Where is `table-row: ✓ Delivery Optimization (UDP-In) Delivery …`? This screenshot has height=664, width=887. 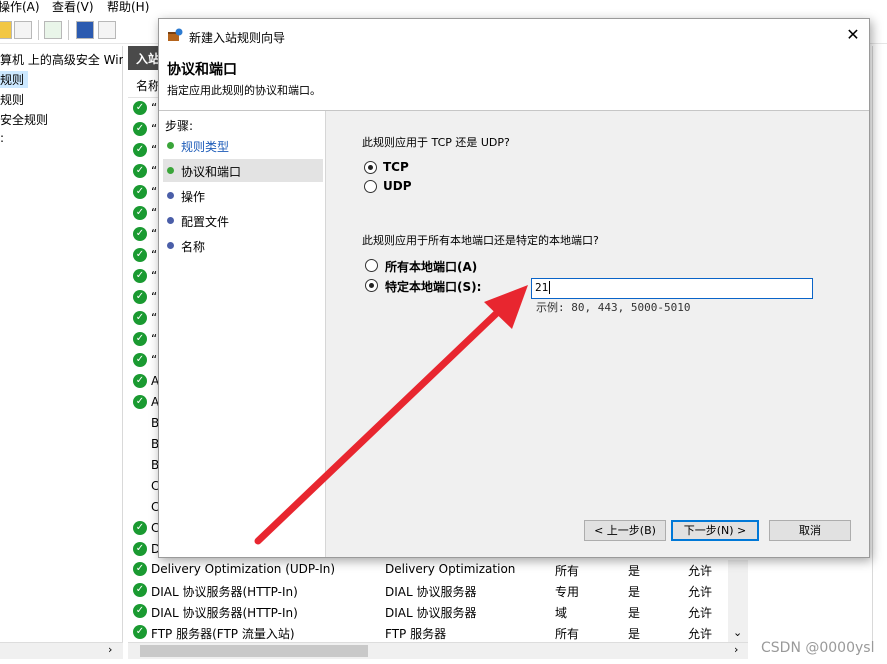
table-row: ✓ Delivery Optimization (UDP-In) Delivery … is located at coordinates (434, 569).